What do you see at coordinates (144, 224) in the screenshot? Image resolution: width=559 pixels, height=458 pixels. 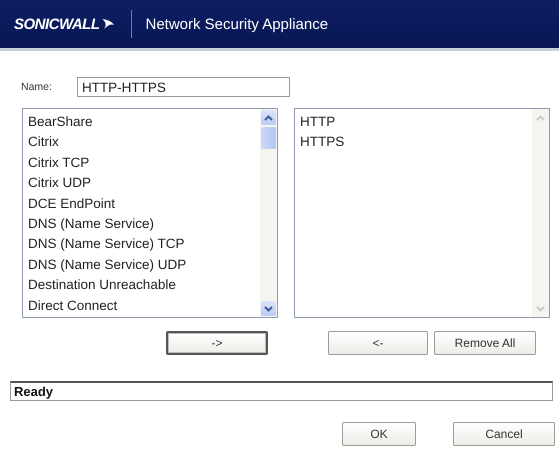 I see `list-item: DNS (Name Service)` at bounding box center [144, 224].